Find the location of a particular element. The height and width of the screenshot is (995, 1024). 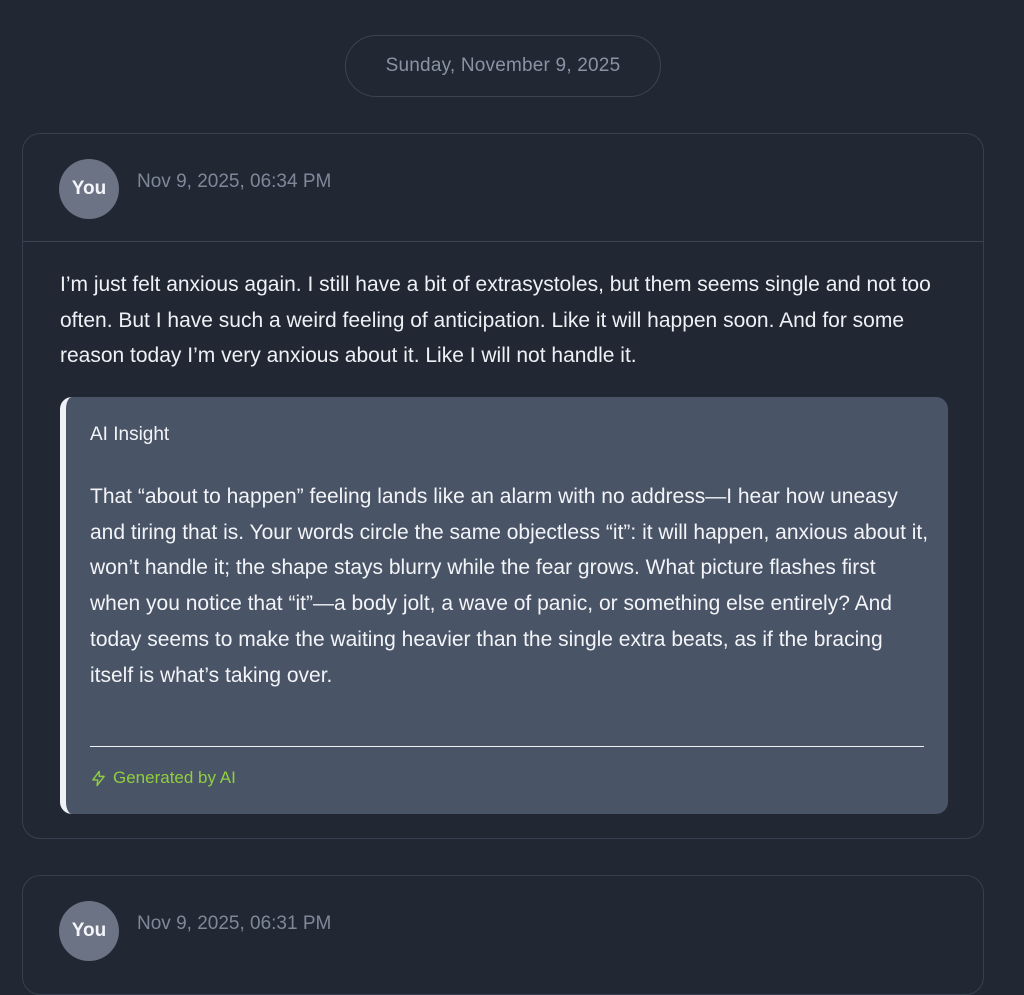

journal-entry-card: You Nov 9, 2025, 06:31 PM is located at coordinates (503, 935).